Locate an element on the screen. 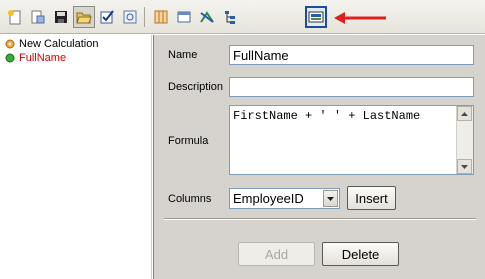 The width and height of the screenshot is (485, 279). formula-scrollbar is located at coordinates (464, 140).